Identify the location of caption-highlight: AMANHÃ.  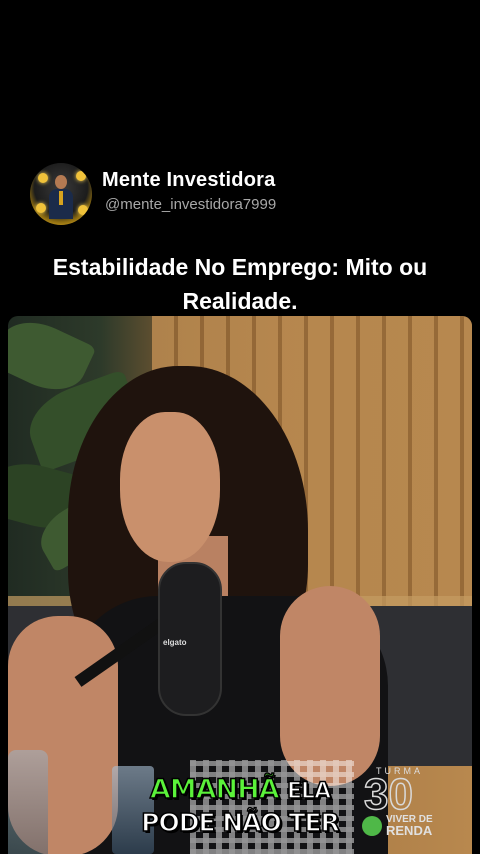
(214, 789).